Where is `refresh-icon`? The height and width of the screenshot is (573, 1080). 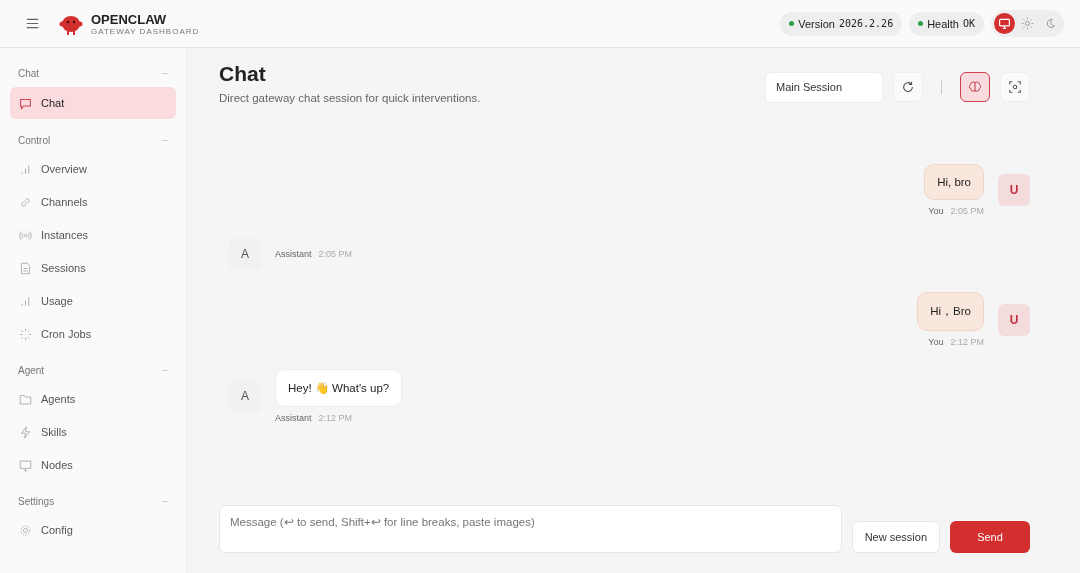 refresh-icon is located at coordinates (908, 87).